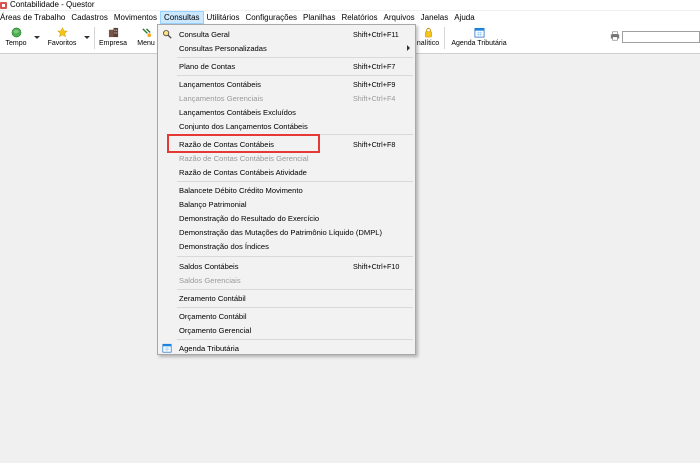  I want to click on menu-item-dre: Demonstração do Resultado do Exercício, so click(286, 218).